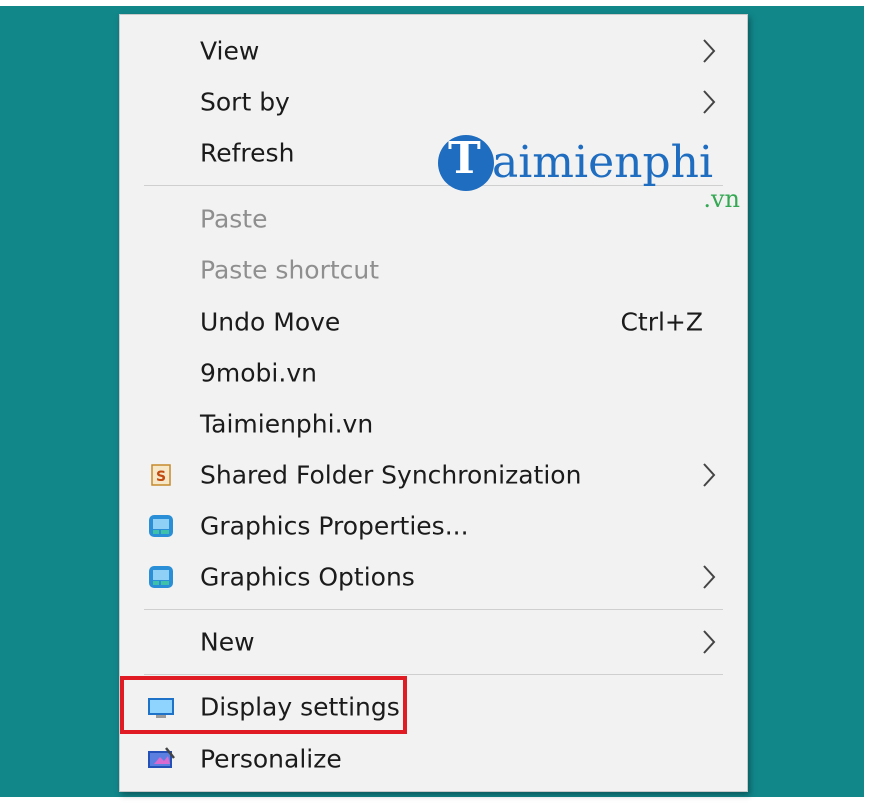  What do you see at coordinates (721, 199) in the screenshot?
I see `watermark-suffix: .vn` at bounding box center [721, 199].